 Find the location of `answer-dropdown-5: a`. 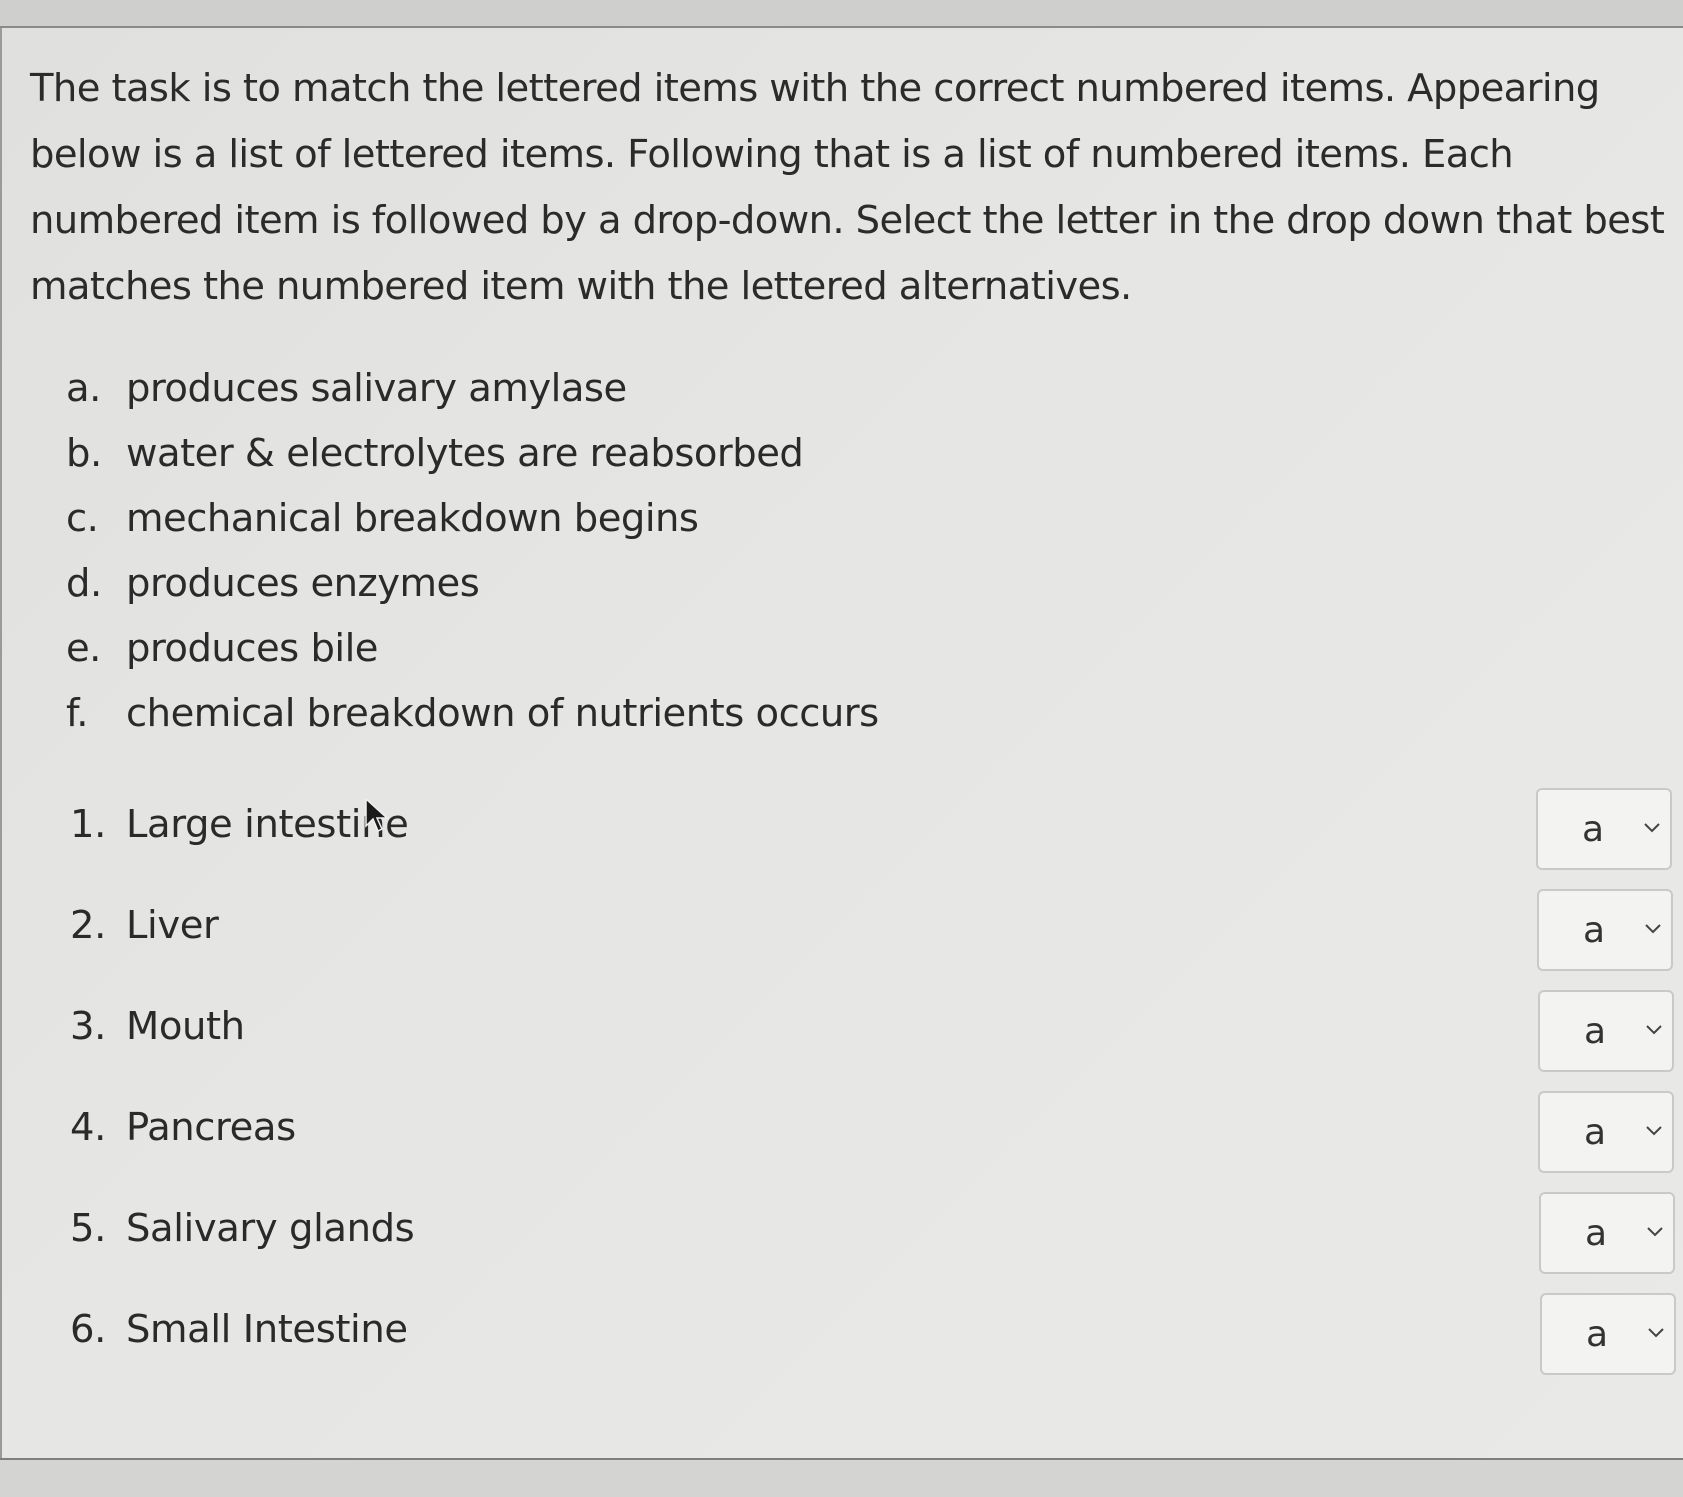

answer-dropdown-5: a is located at coordinates (1607, 1233).